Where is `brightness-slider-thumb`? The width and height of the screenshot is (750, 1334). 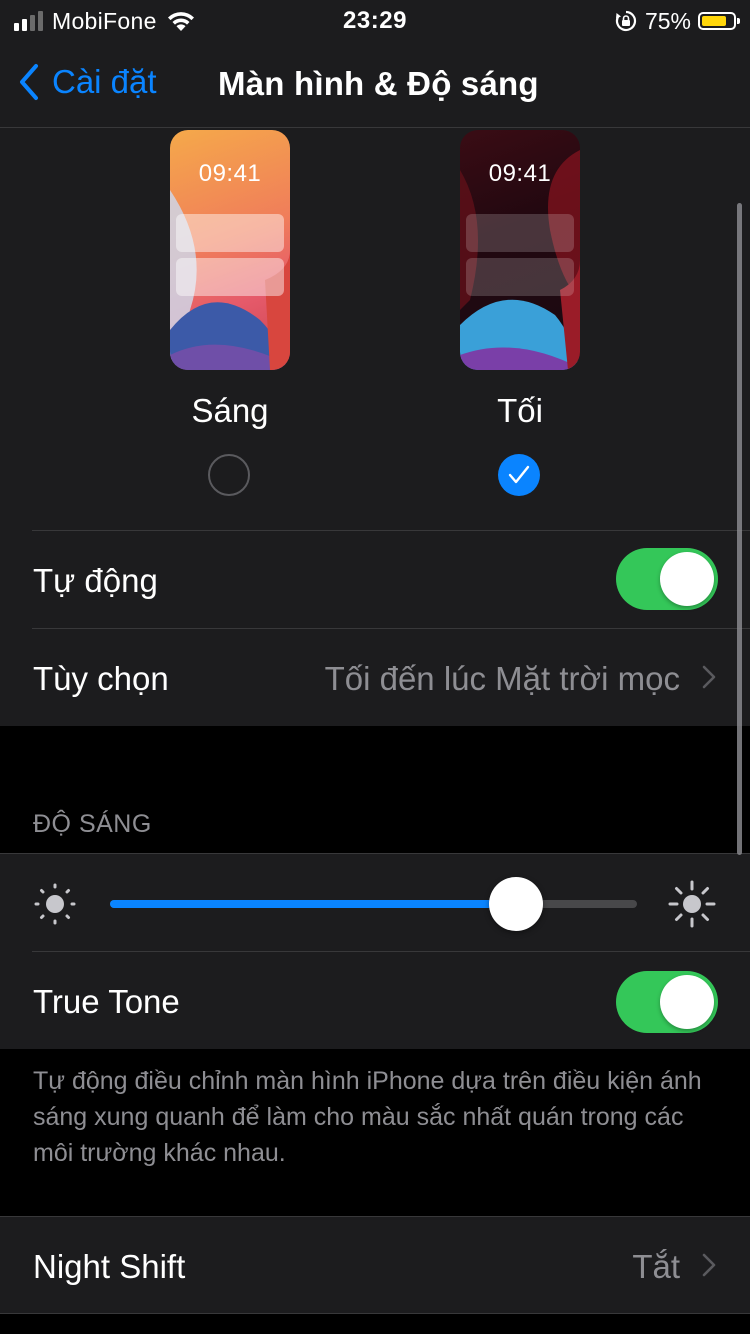 brightness-slider-thumb is located at coordinates (515, 904).